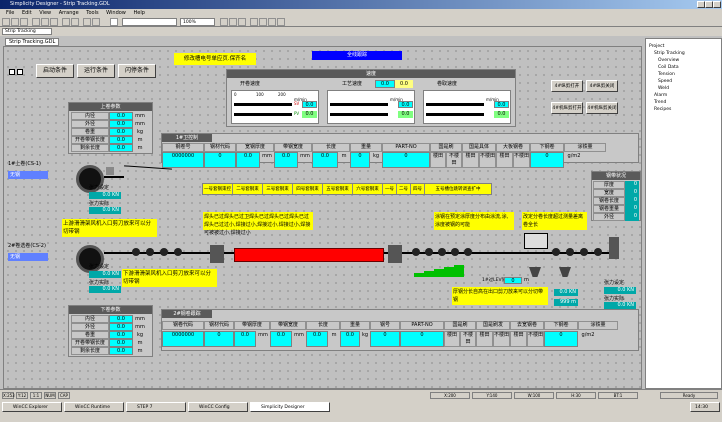 Image resolution: width=722 pixels, height=422 pixels. Describe the element at coordinates (96, 22) in the screenshot. I see `grid-icon` at that location.